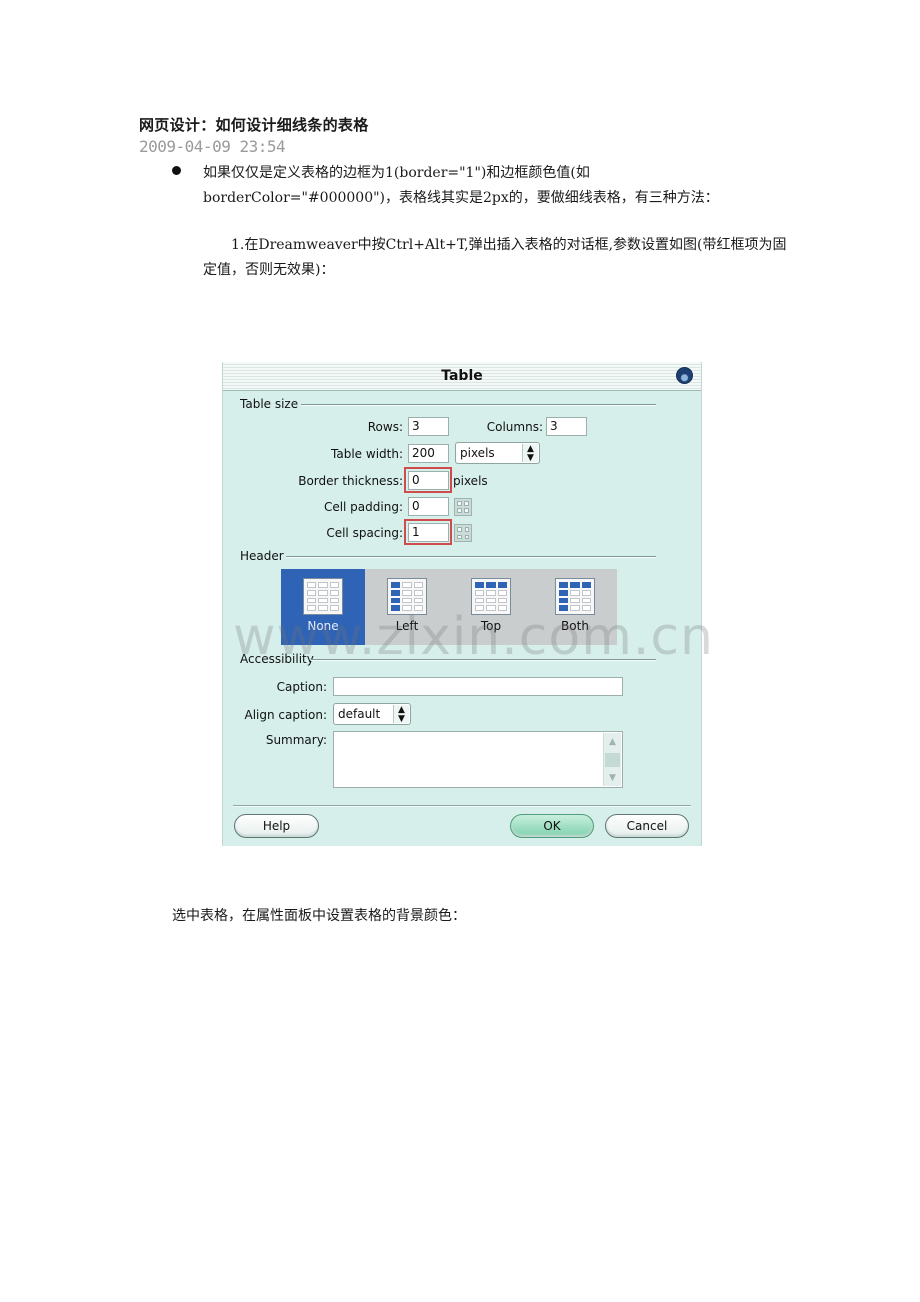 This screenshot has width=920, height=1302. What do you see at coordinates (407, 596) in the screenshot?
I see `table-left-header-icon` at bounding box center [407, 596].